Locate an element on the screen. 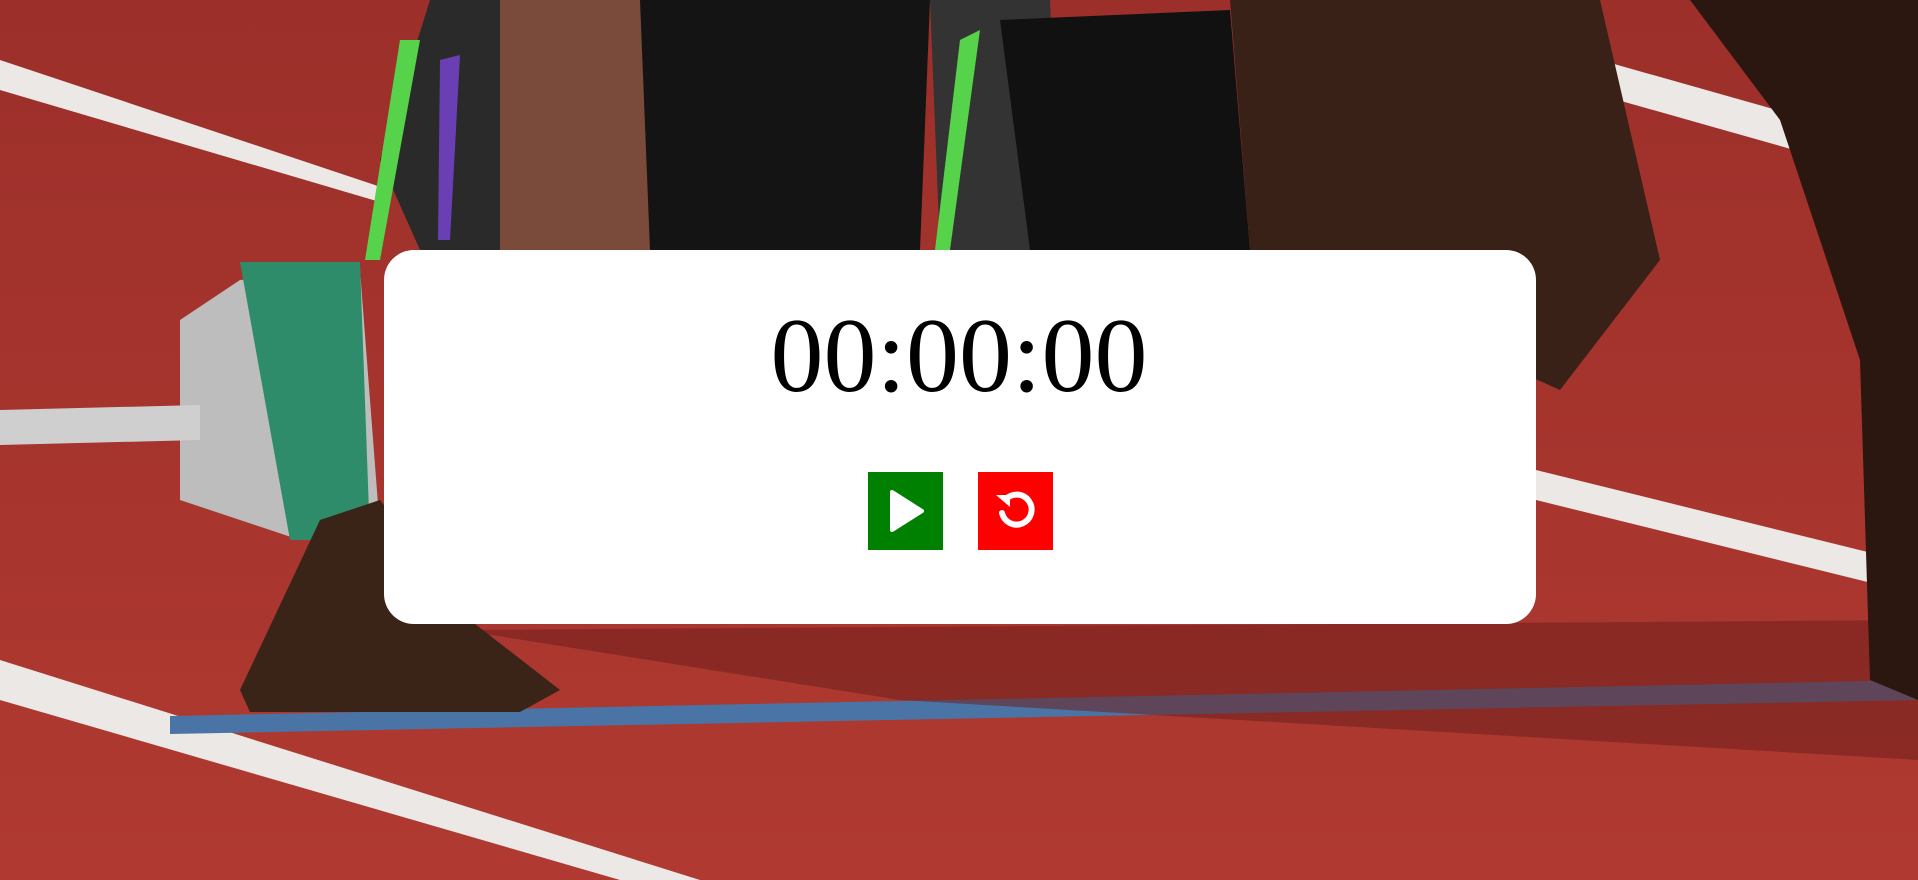 The image size is (1918, 880). reset-icon is located at coordinates (1016, 511).